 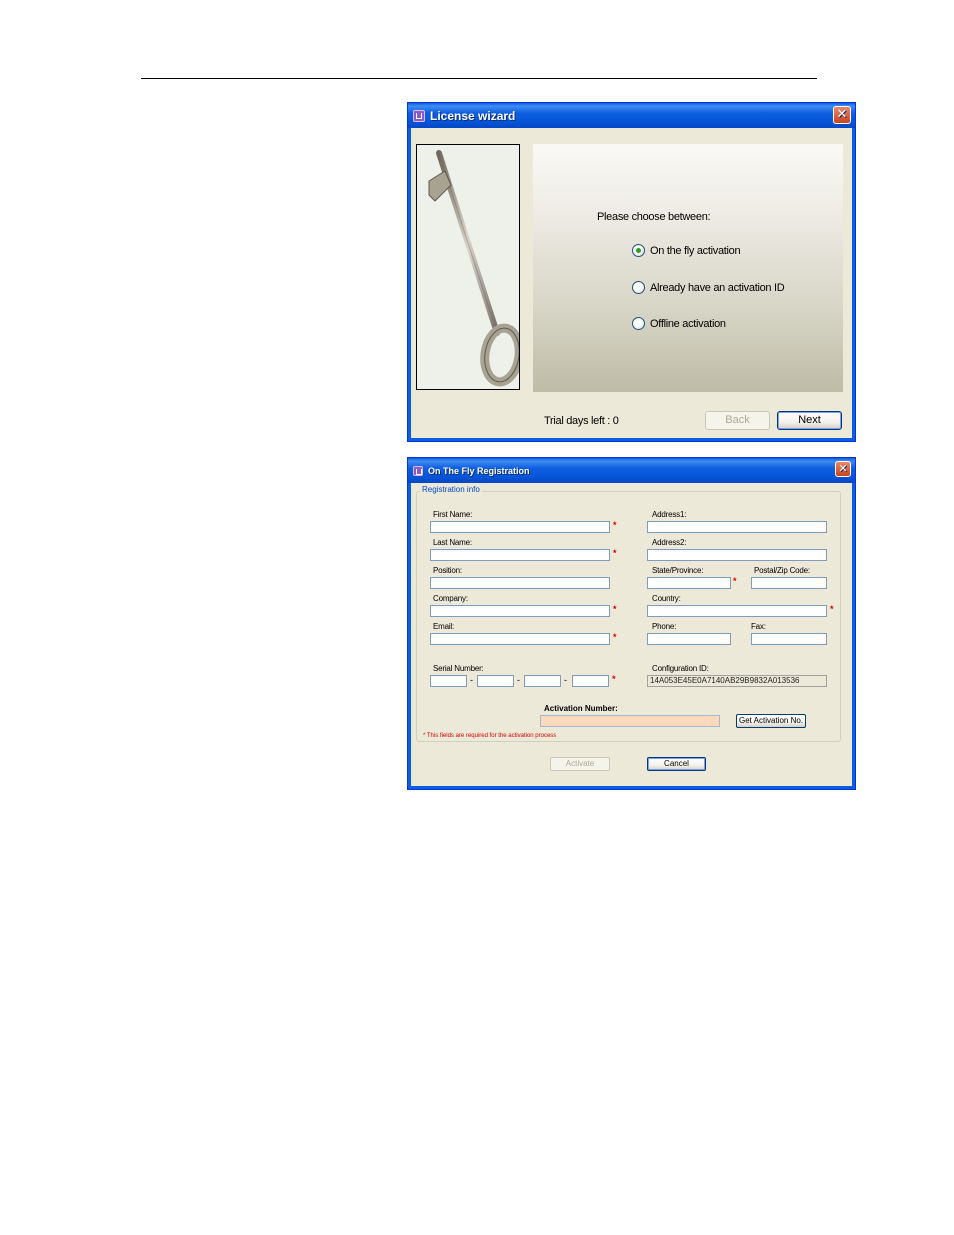 What do you see at coordinates (520, 555) in the screenshot?
I see `last-name-field` at bounding box center [520, 555].